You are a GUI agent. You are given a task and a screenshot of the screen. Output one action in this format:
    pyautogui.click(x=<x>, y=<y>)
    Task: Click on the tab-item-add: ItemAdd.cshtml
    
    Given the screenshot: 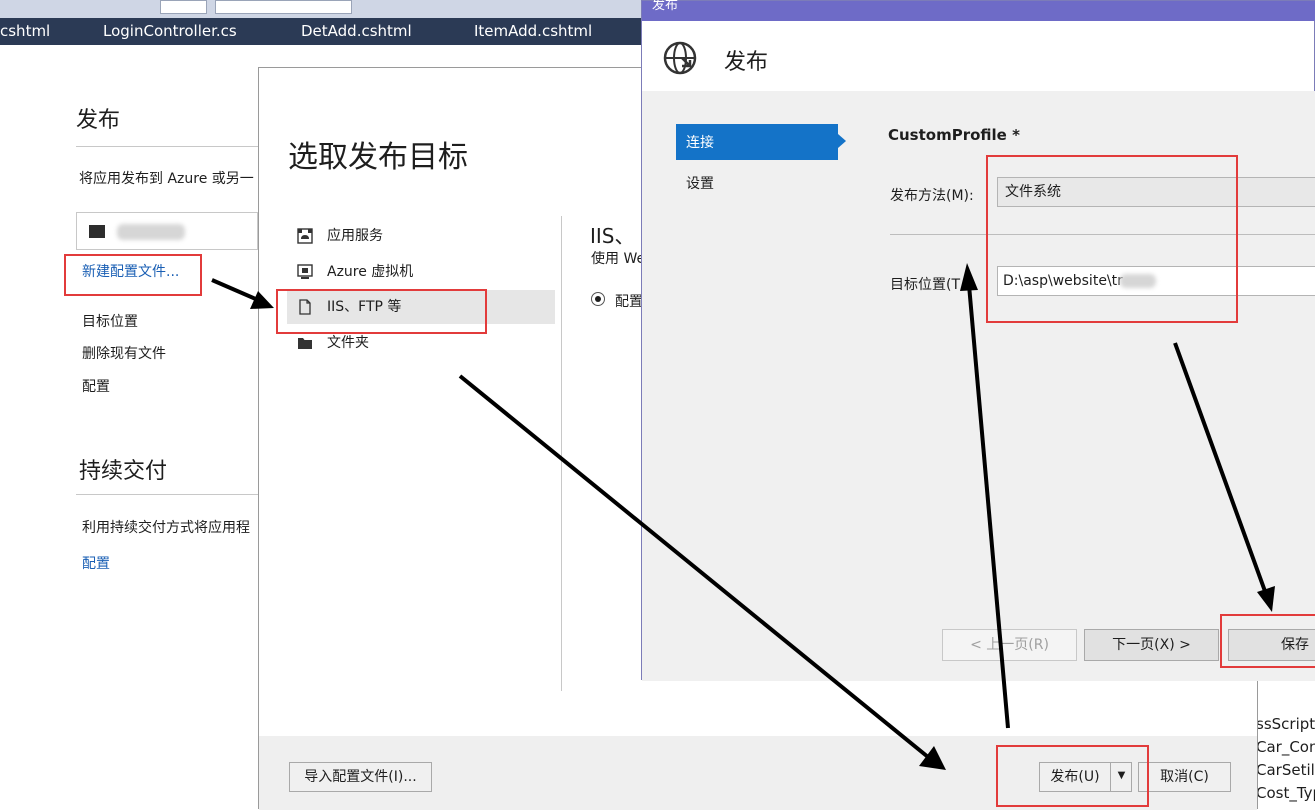 What is the action you would take?
    pyautogui.click(x=533, y=31)
    